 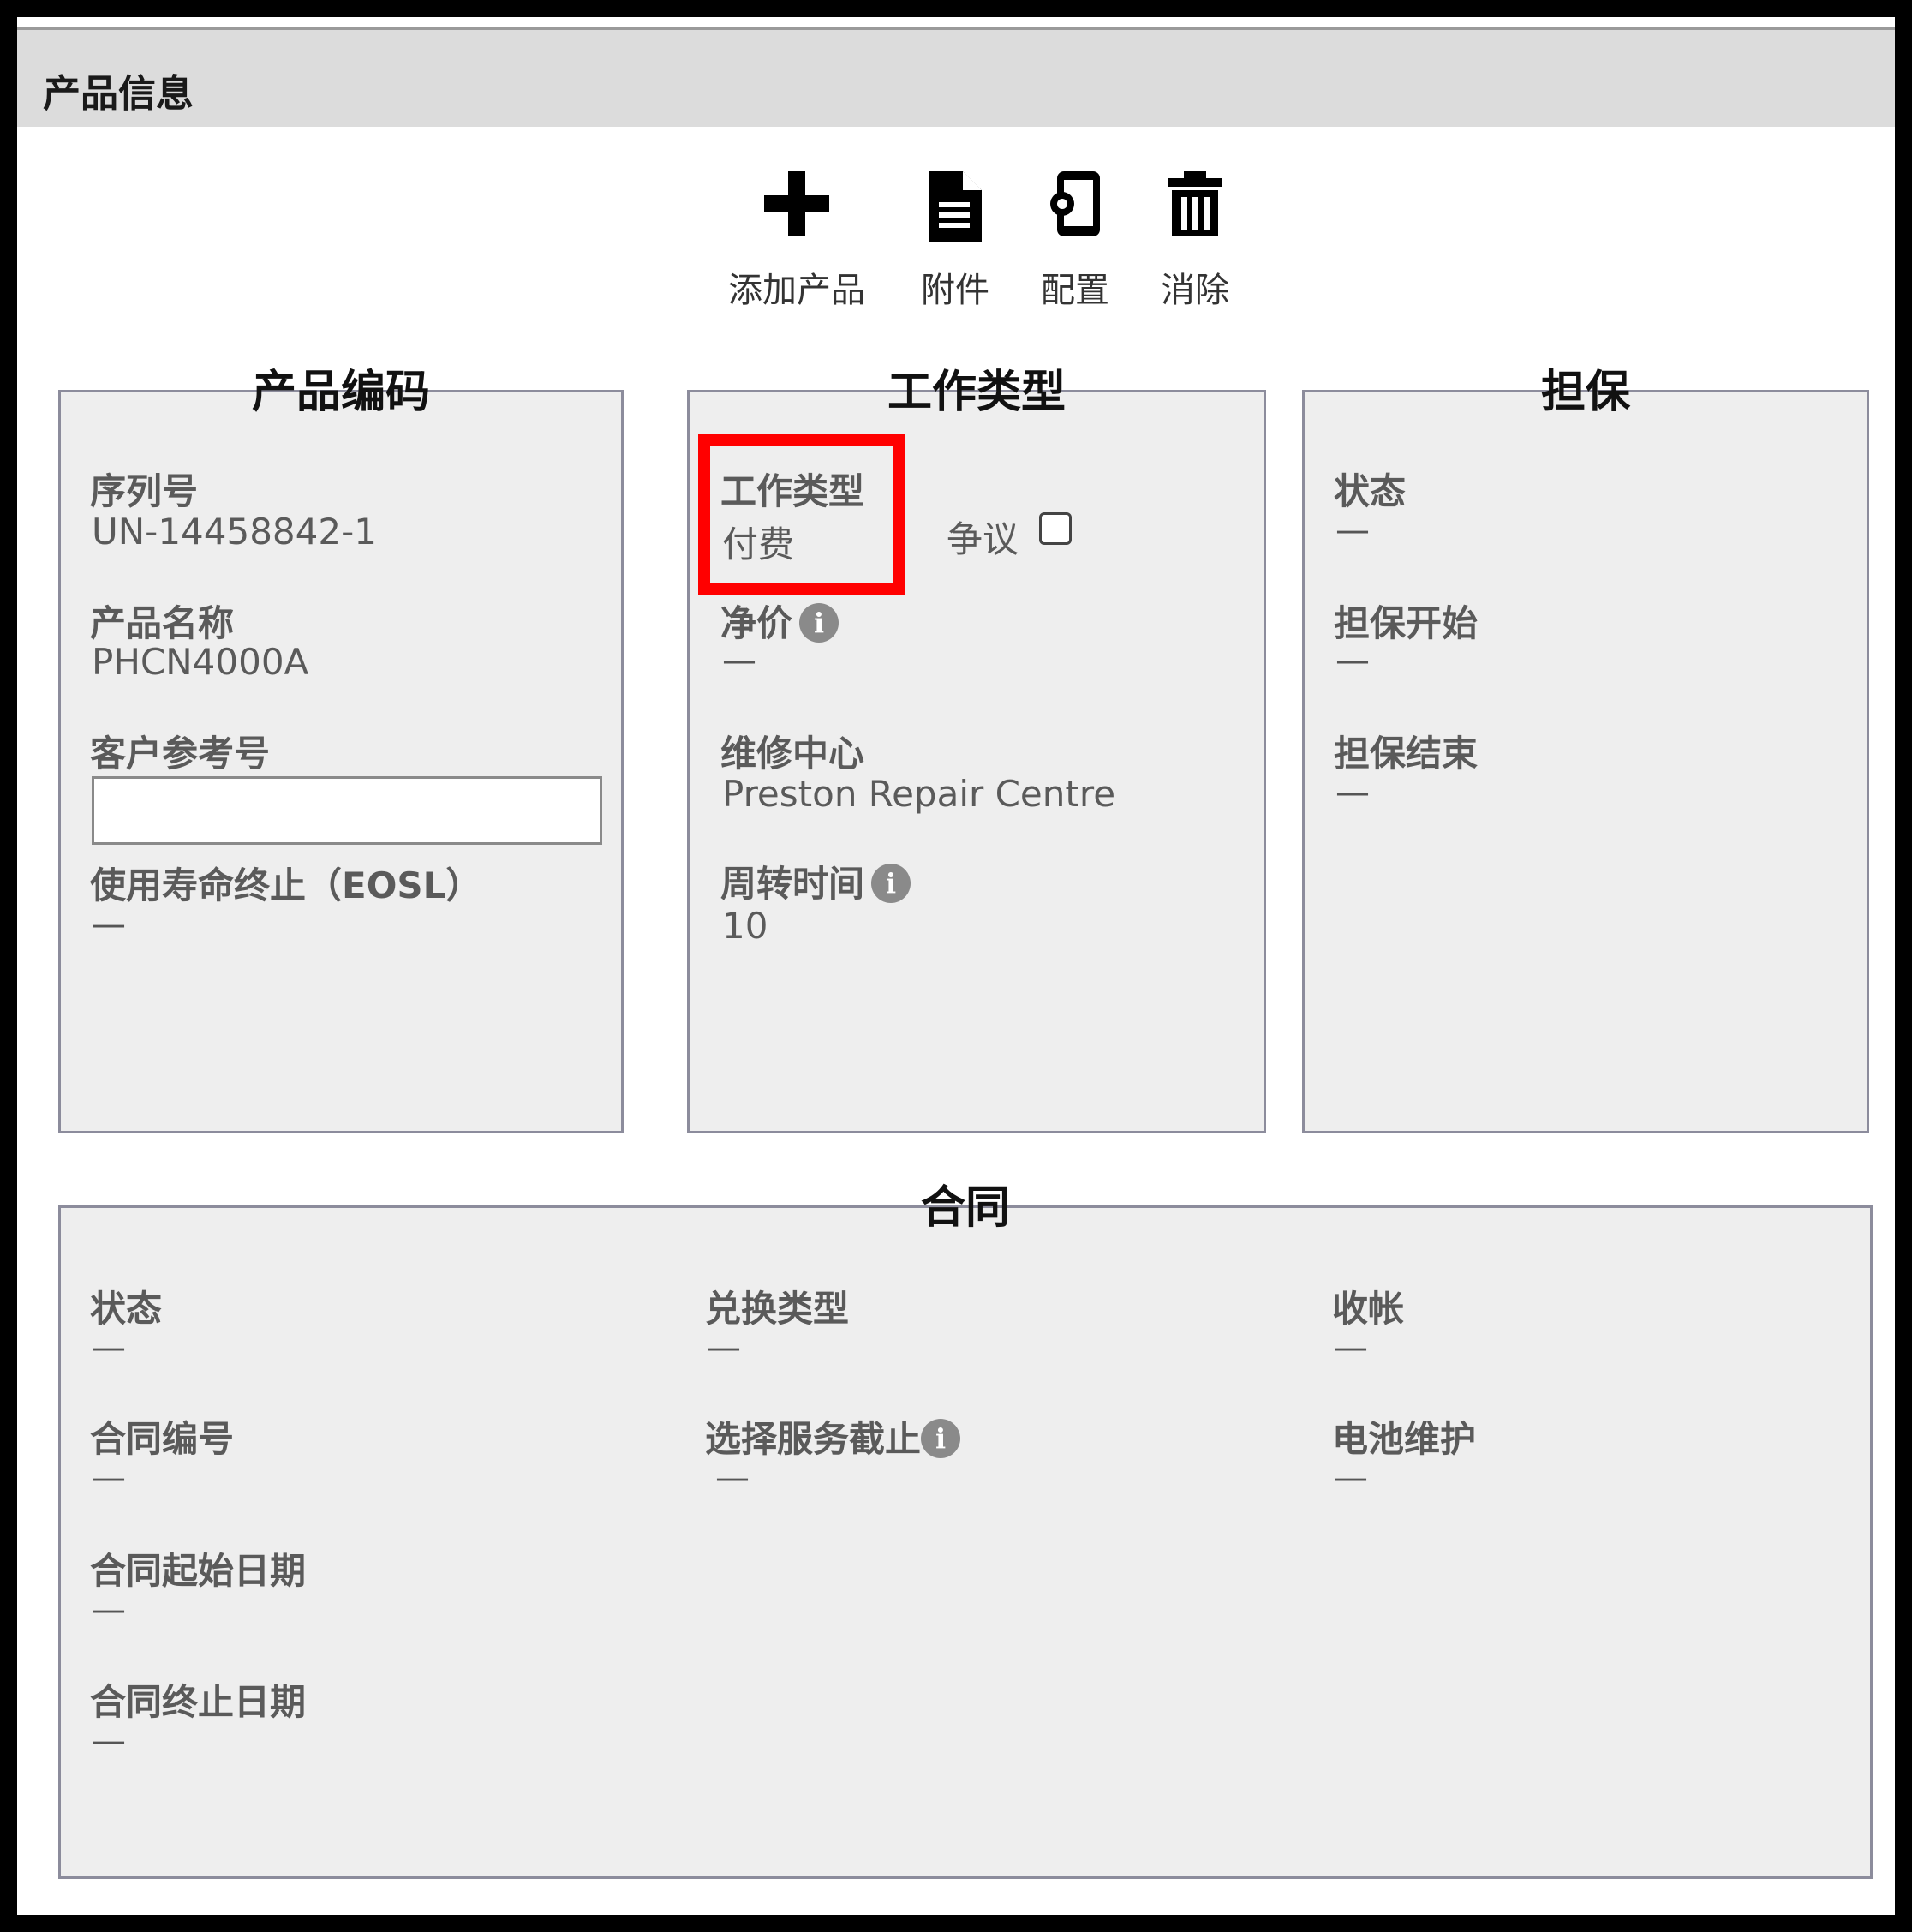 I want to click on remove-button: 消除, so click(x=1195, y=228).